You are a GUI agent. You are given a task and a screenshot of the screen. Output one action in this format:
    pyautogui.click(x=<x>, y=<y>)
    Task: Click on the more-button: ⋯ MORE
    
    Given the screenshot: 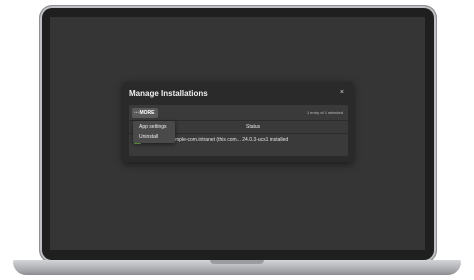 What is the action you would take?
    pyautogui.click(x=145, y=113)
    